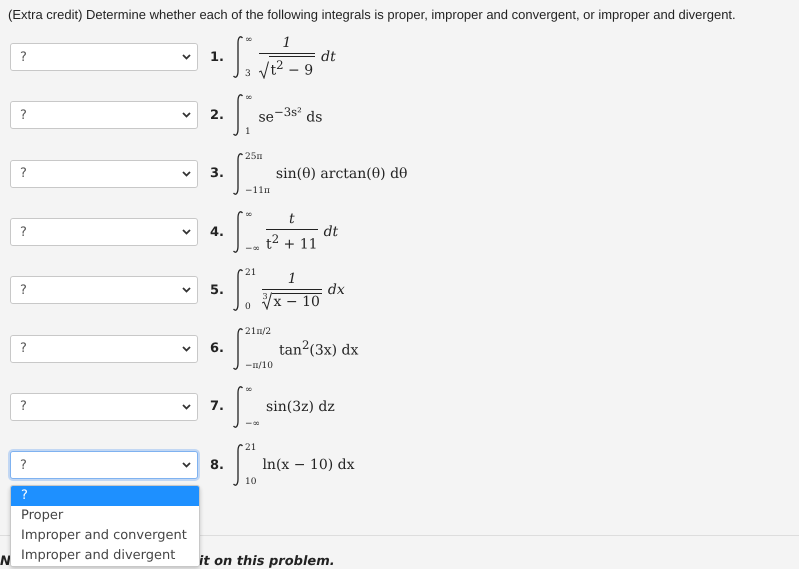 Image resolution: width=799 pixels, height=569 pixels. Describe the element at coordinates (105, 556) in the screenshot. I see `dropdown-option: Improper and divergent` at that location.